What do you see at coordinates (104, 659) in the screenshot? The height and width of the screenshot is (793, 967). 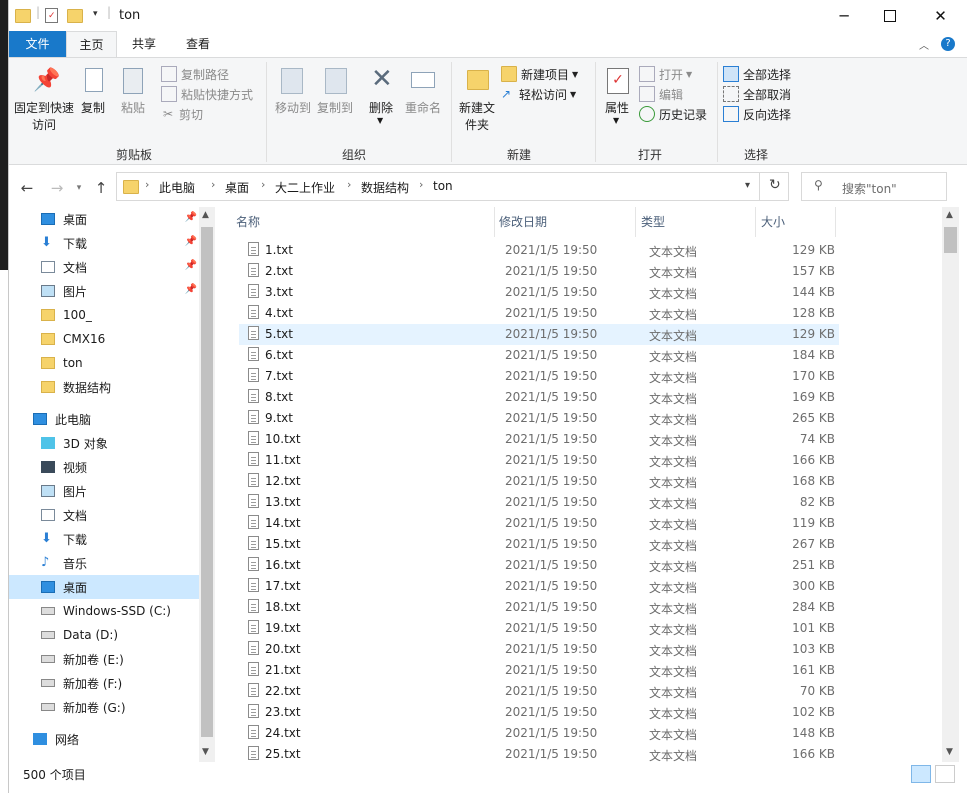 I see `nav-item-pc-9: 新加卷 (E:)` at bounding box center [104, 659].